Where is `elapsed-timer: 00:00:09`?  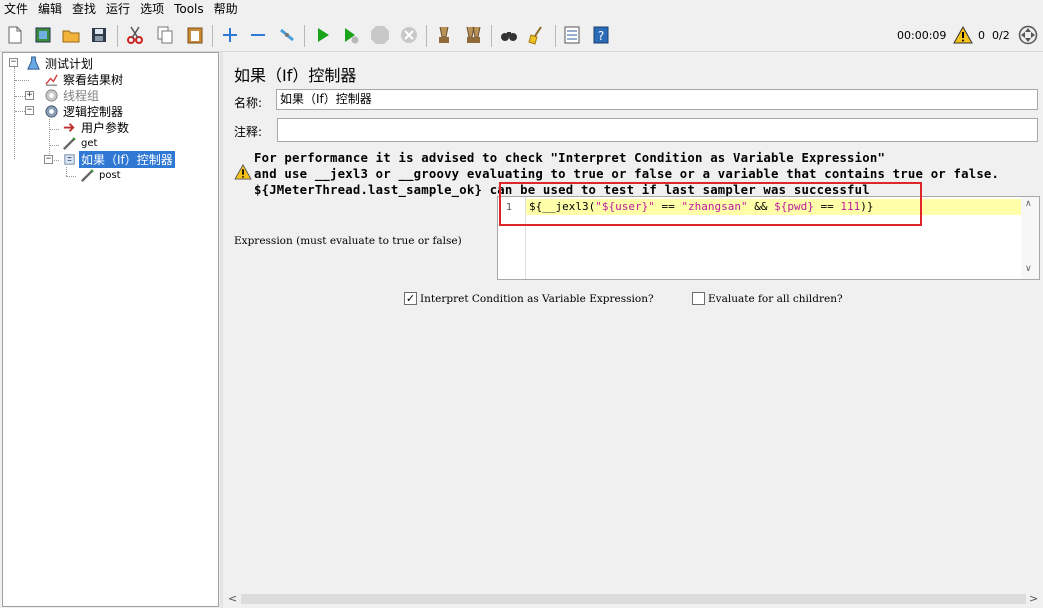
elapsed-timer: 00:00:09 is located at coordinates (922, 35).